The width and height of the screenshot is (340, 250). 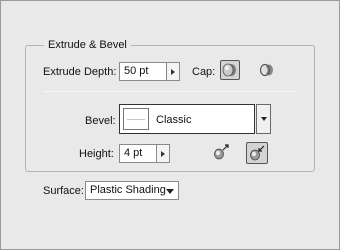 I want to click on height-input: 4 pt, so click(x=138, y=153).